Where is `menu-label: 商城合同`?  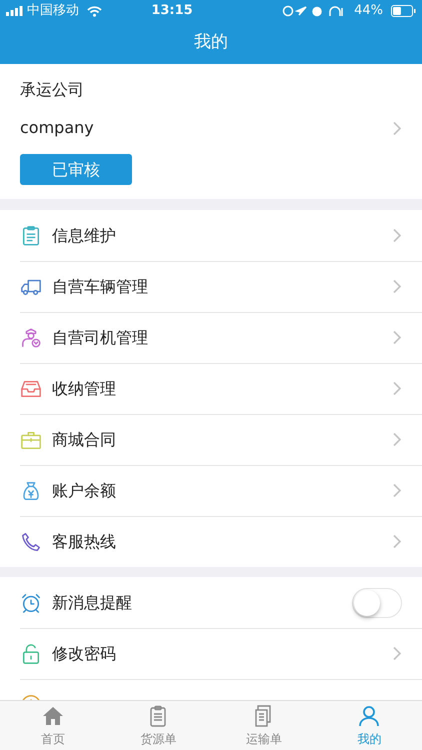
menu-label: 商城合同 is located at coordinates (84, 439).